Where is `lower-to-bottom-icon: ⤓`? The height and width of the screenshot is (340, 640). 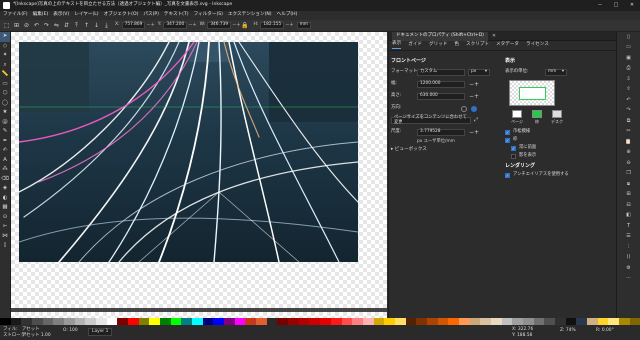
lower-to-bottom-icon: ⤓ is located at coordinates (106, 25).